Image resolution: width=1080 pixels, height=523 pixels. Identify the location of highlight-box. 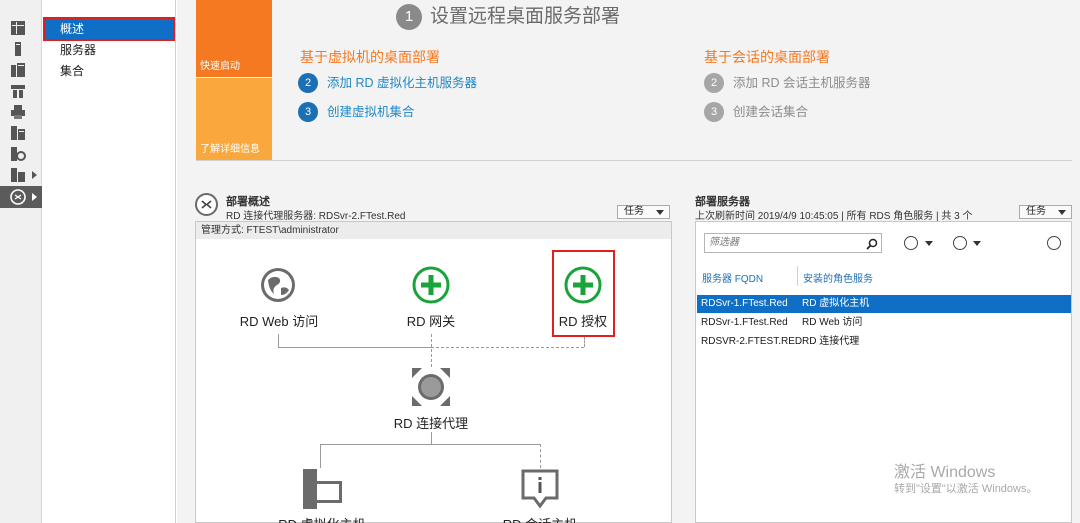
(583, 293).